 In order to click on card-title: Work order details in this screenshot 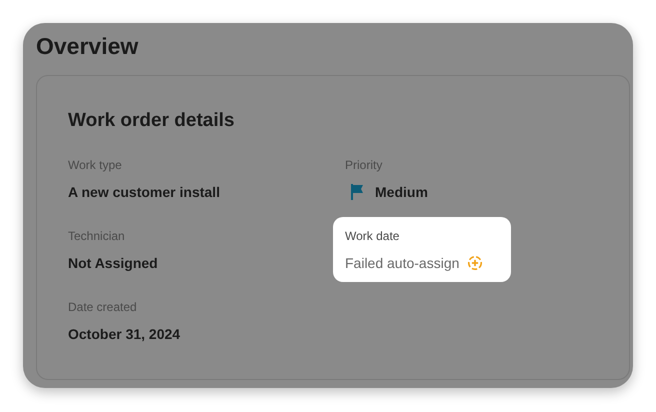, I will do `click(152, 121)`.